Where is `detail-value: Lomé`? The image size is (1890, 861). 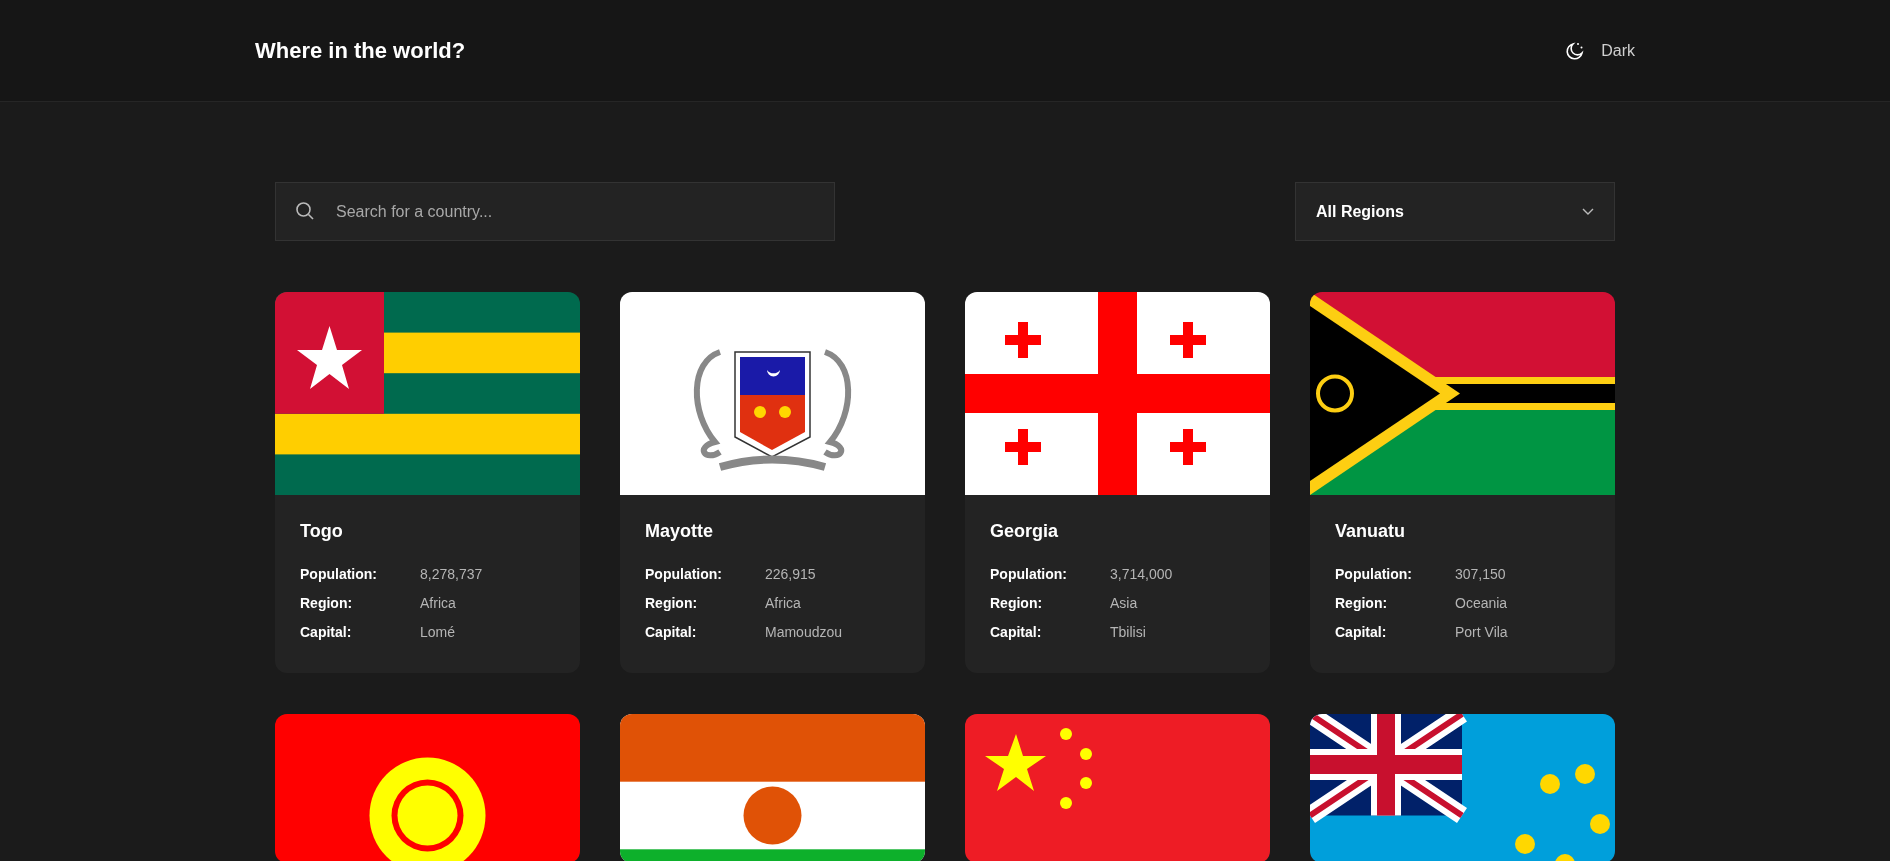
detail-value: Lomé is located at coordinates (438, 632).